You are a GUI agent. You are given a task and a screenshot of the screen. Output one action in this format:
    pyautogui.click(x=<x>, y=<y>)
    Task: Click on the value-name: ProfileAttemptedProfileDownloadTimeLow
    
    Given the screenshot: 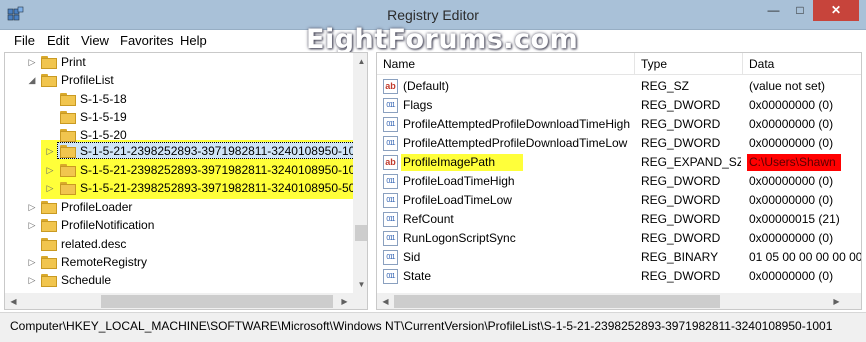 What is the action you would take?
    pyautogui.click(x=515, y=143)
    